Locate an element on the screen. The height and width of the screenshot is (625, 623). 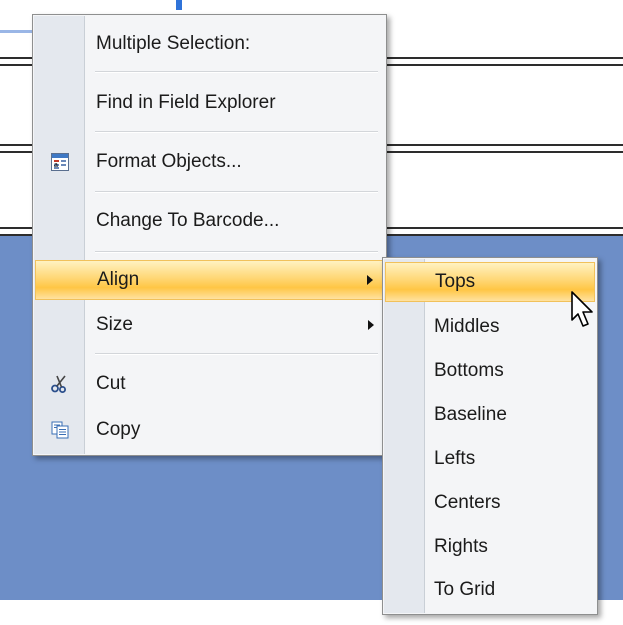
submenu-item-to-grid: To Grid is located at coordinates (490, 590).